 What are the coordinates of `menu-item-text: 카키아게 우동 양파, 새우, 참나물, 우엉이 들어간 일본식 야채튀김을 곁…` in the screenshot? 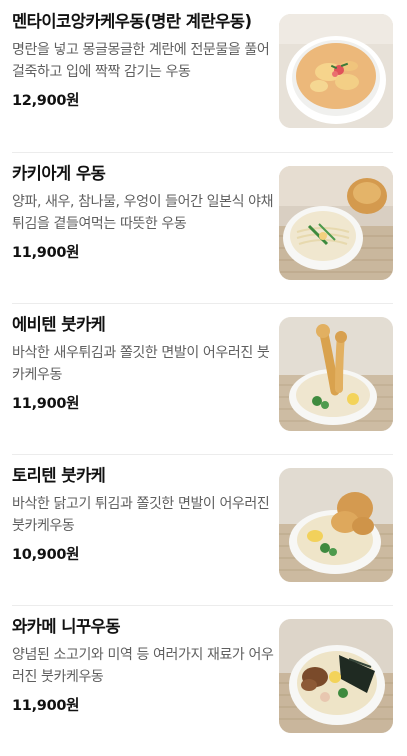 It's located at (143, 212).